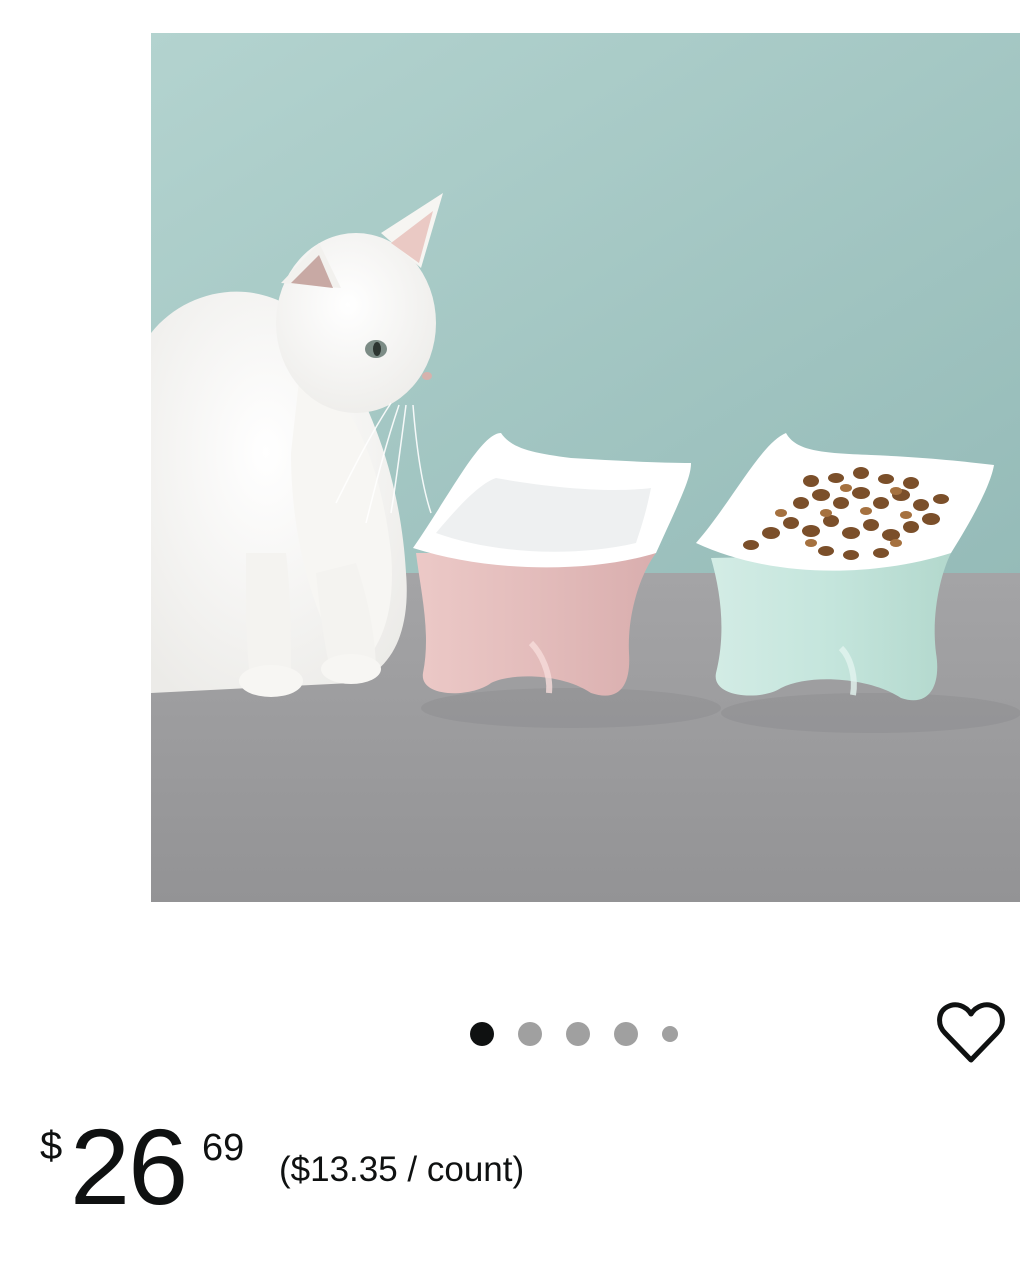 Image resolution: width=1028 pixels, height=1268 pixels. I want to click on unit-price: ($13.35 / count), so click(402, 1169).